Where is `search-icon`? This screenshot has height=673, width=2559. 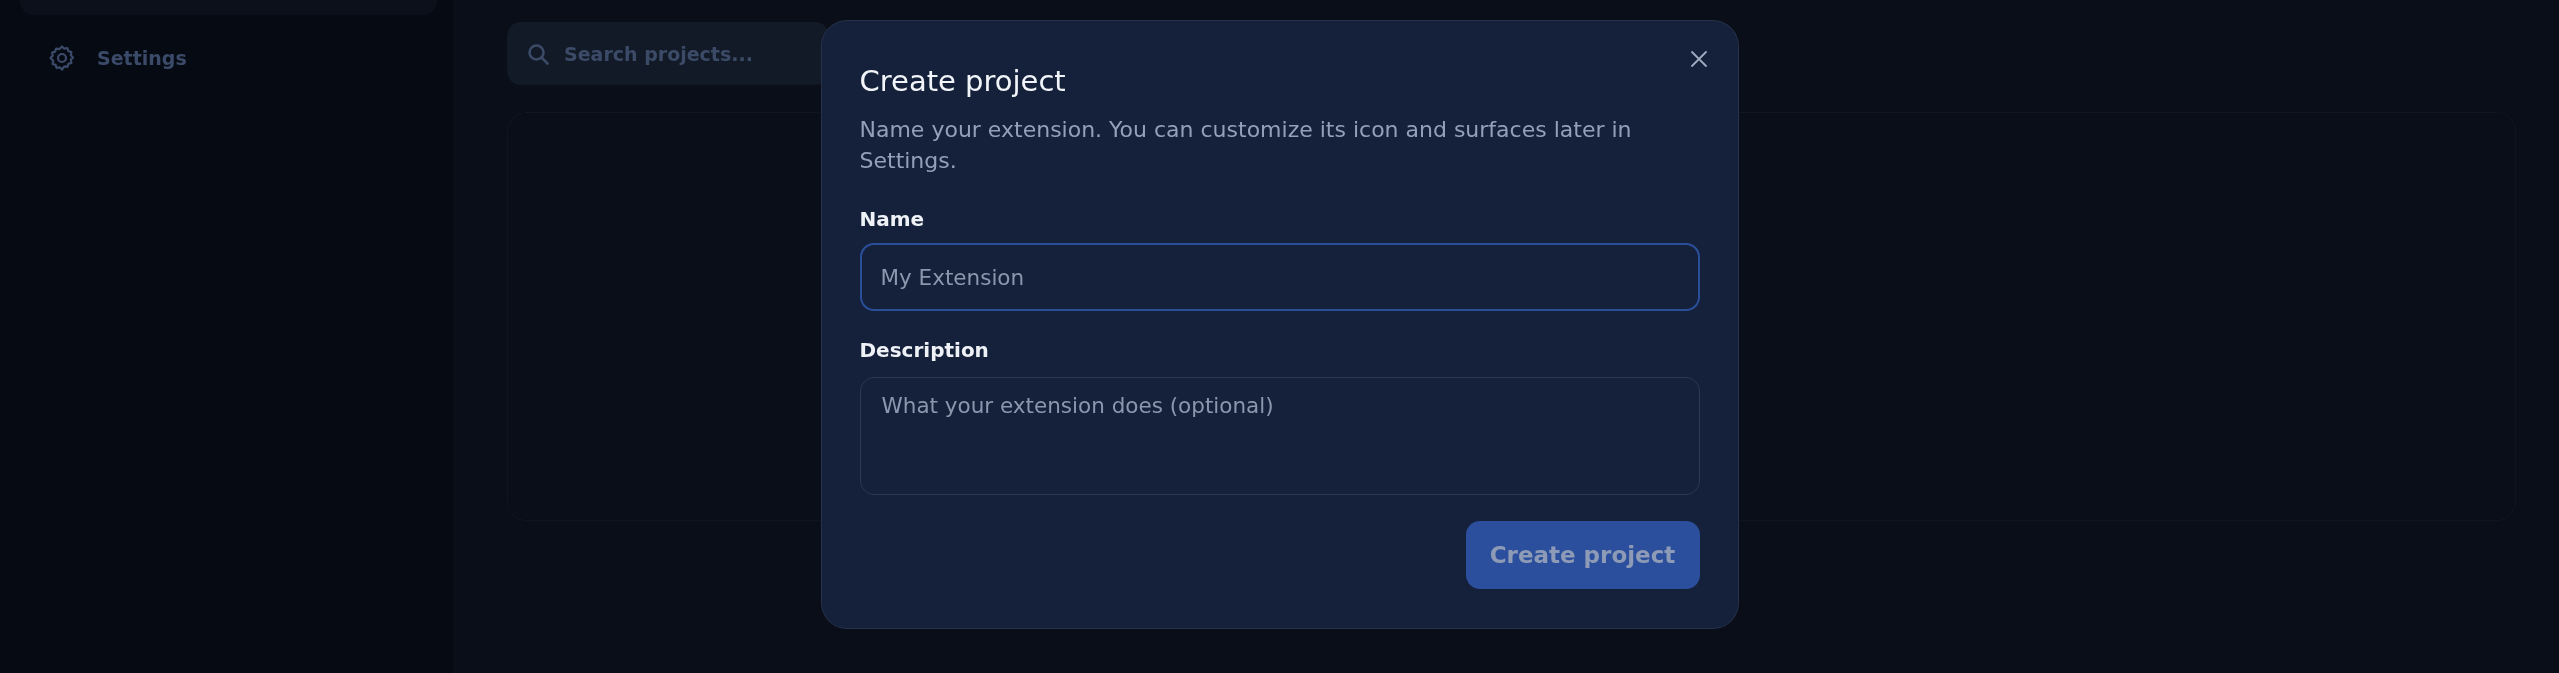 search-icon is located at coordinates (538, 54).